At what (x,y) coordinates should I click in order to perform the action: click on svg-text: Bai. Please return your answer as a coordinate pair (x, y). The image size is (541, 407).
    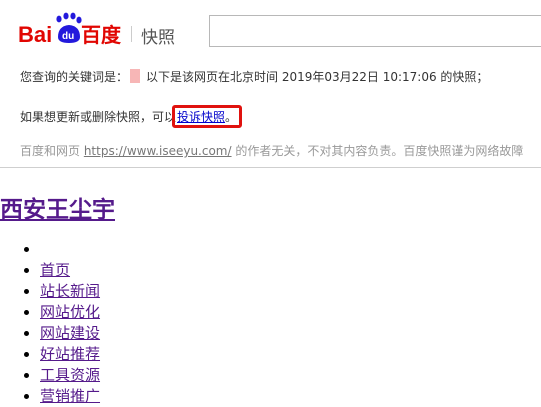
    Looking at the image, I should click on (35, 34).